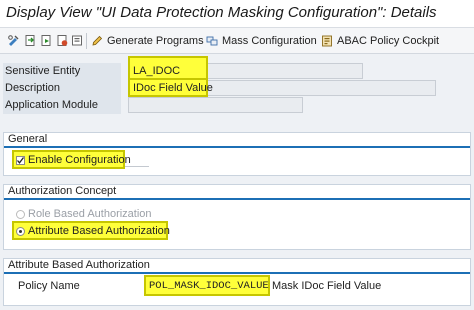 The width and height of the screenshot is (474, 310). Describe the element at coordinates (13, 40) in the screenshot. I see `display-change-icon` at that location.